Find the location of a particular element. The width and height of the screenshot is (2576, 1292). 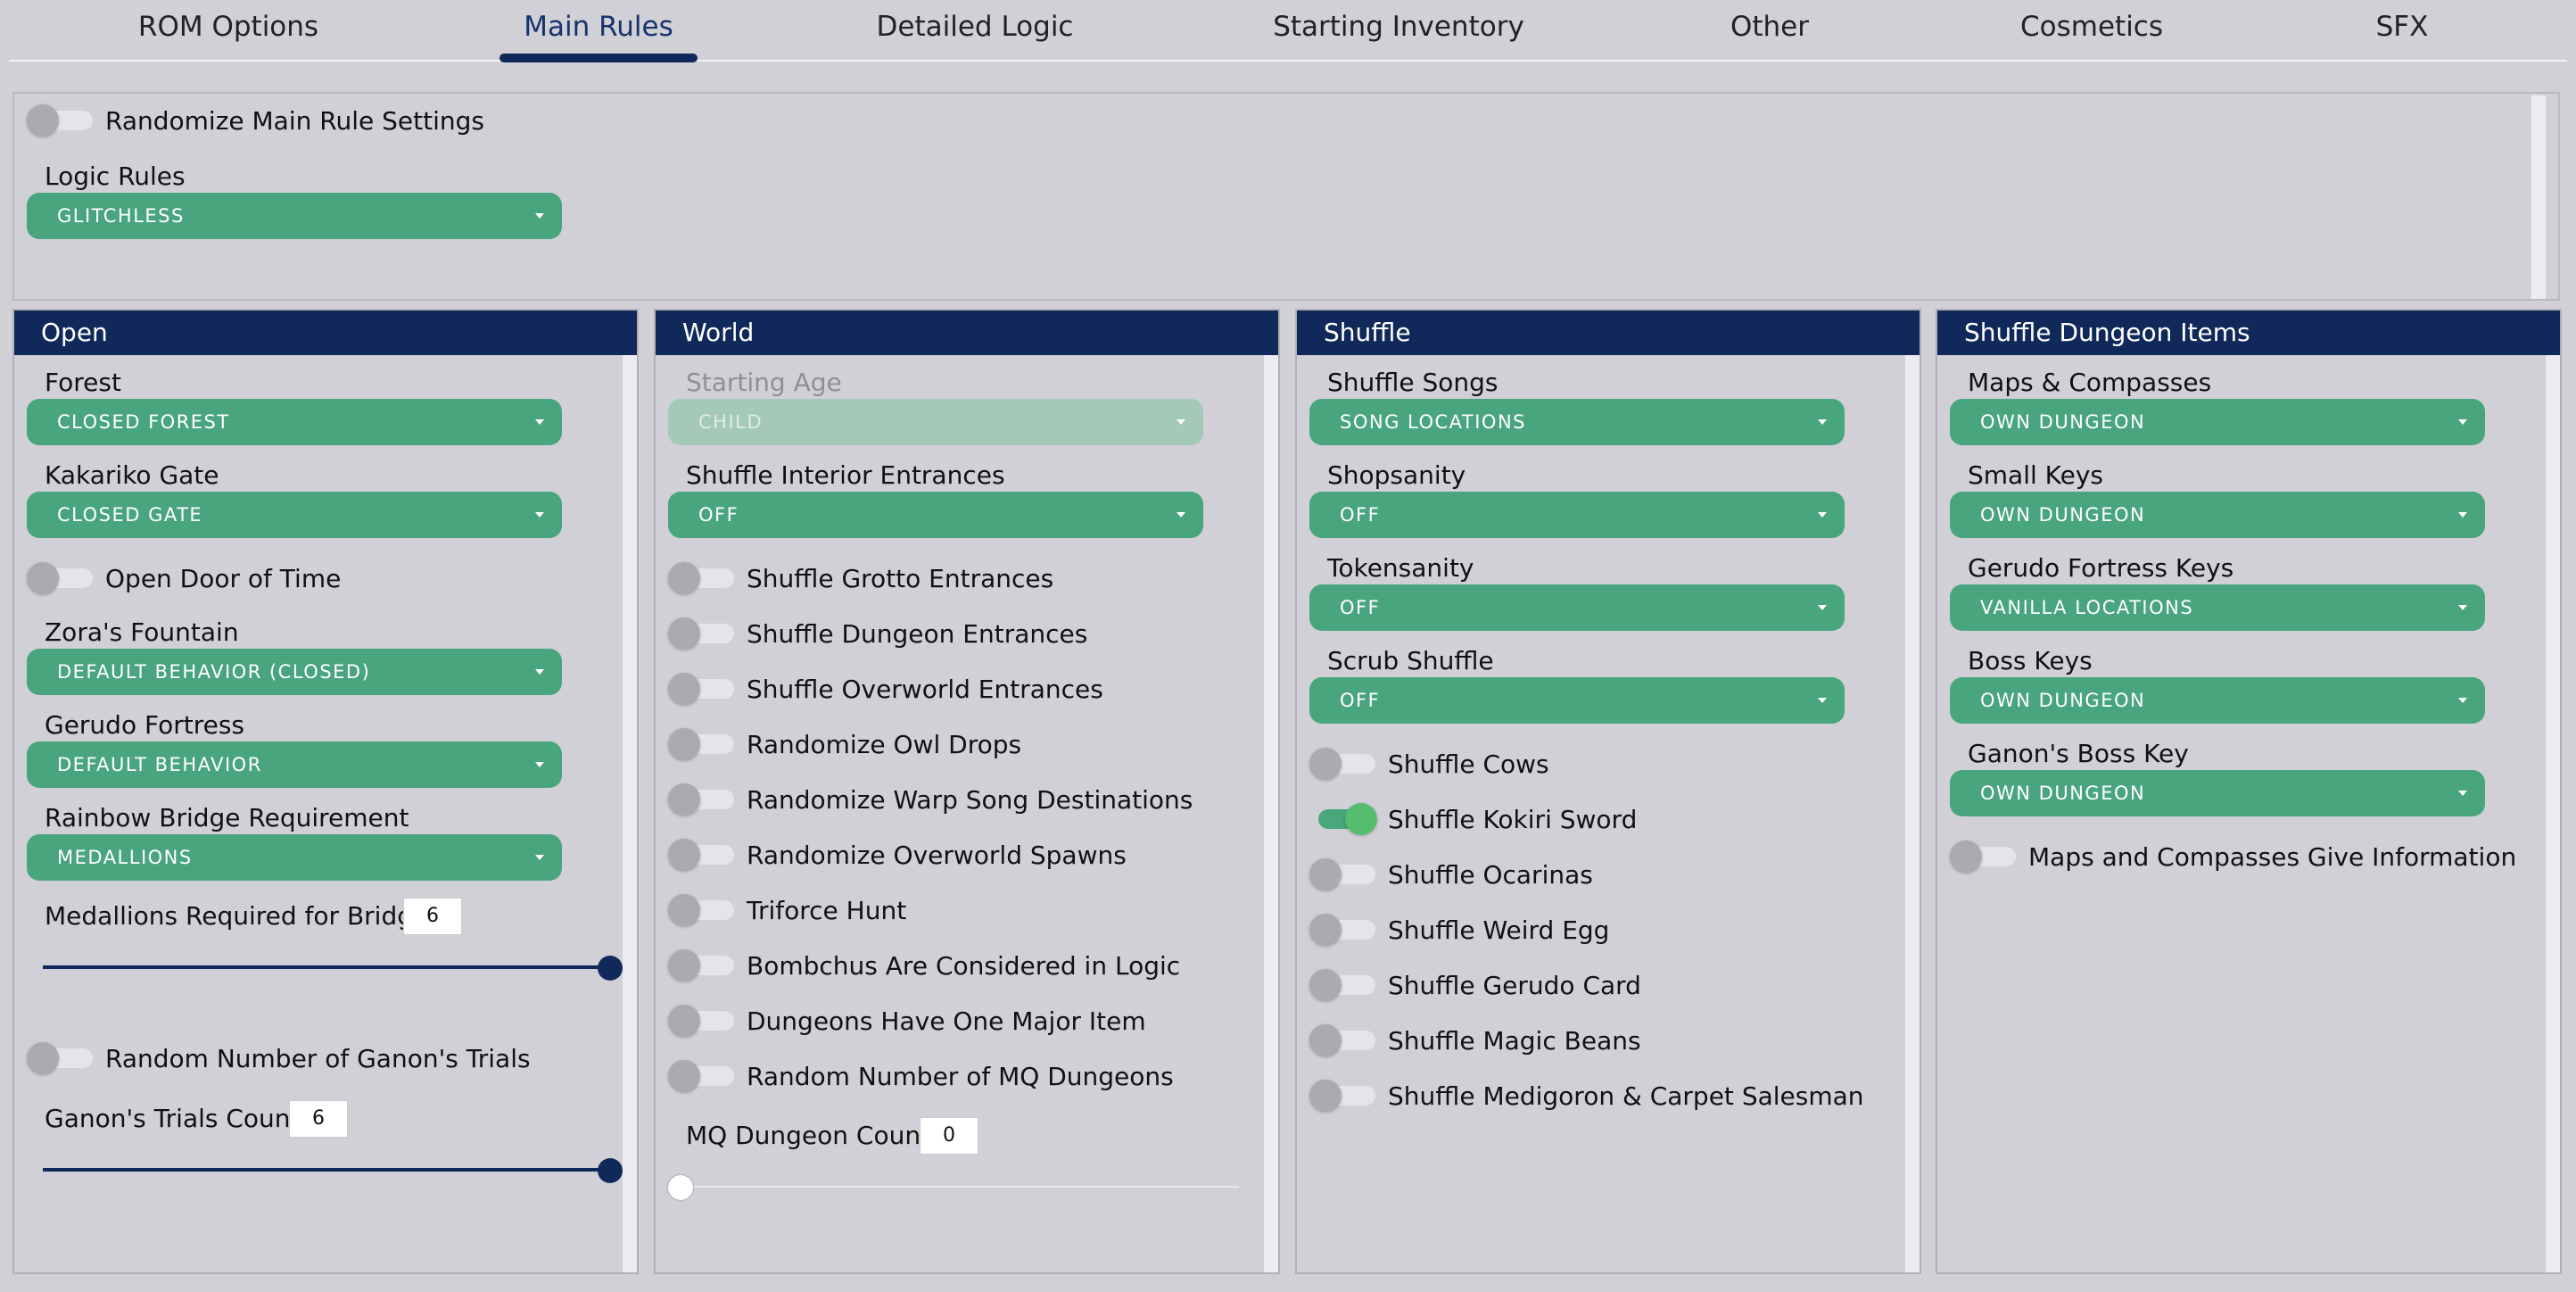

shuffle-magic-beans-toggle is located at coordinates (1343, 1040).